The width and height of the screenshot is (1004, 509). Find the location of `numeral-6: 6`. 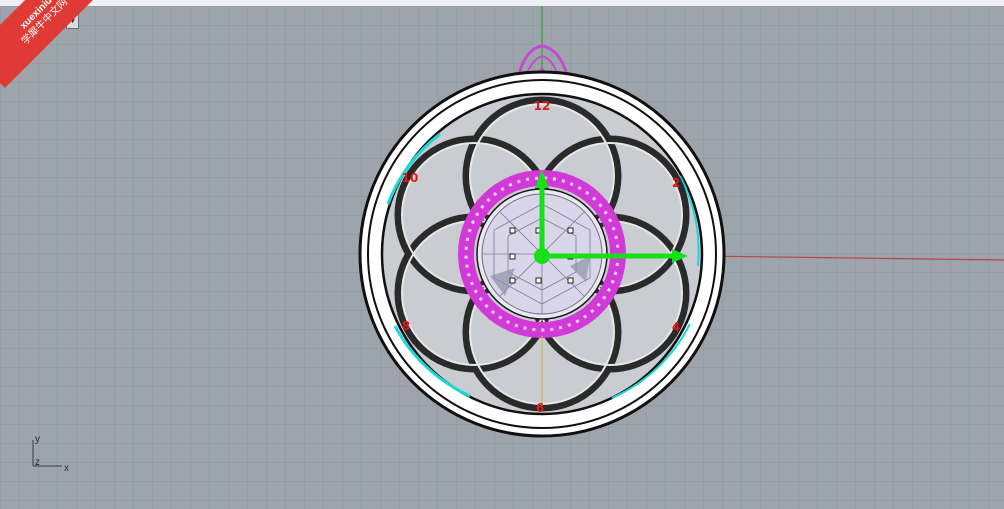

numeral-6: 6 is located at coordinates (540, 408).